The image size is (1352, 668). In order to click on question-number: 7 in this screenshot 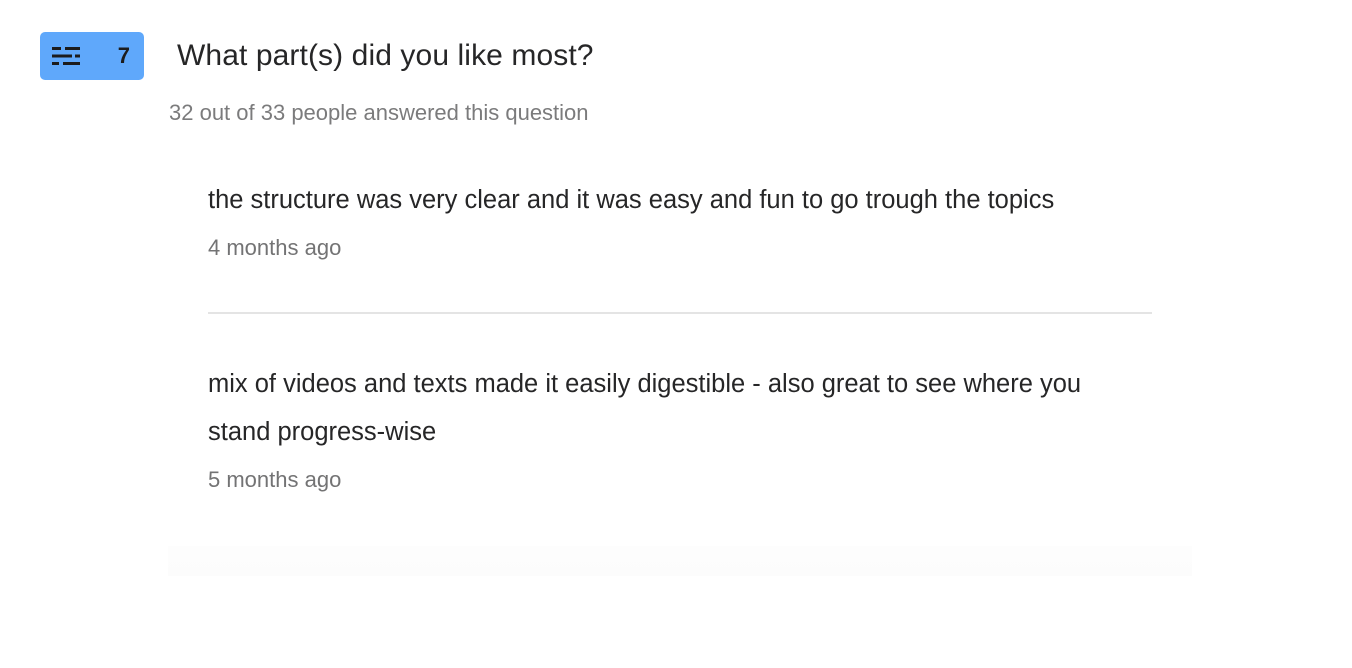, I will do `click(123, 55)`.